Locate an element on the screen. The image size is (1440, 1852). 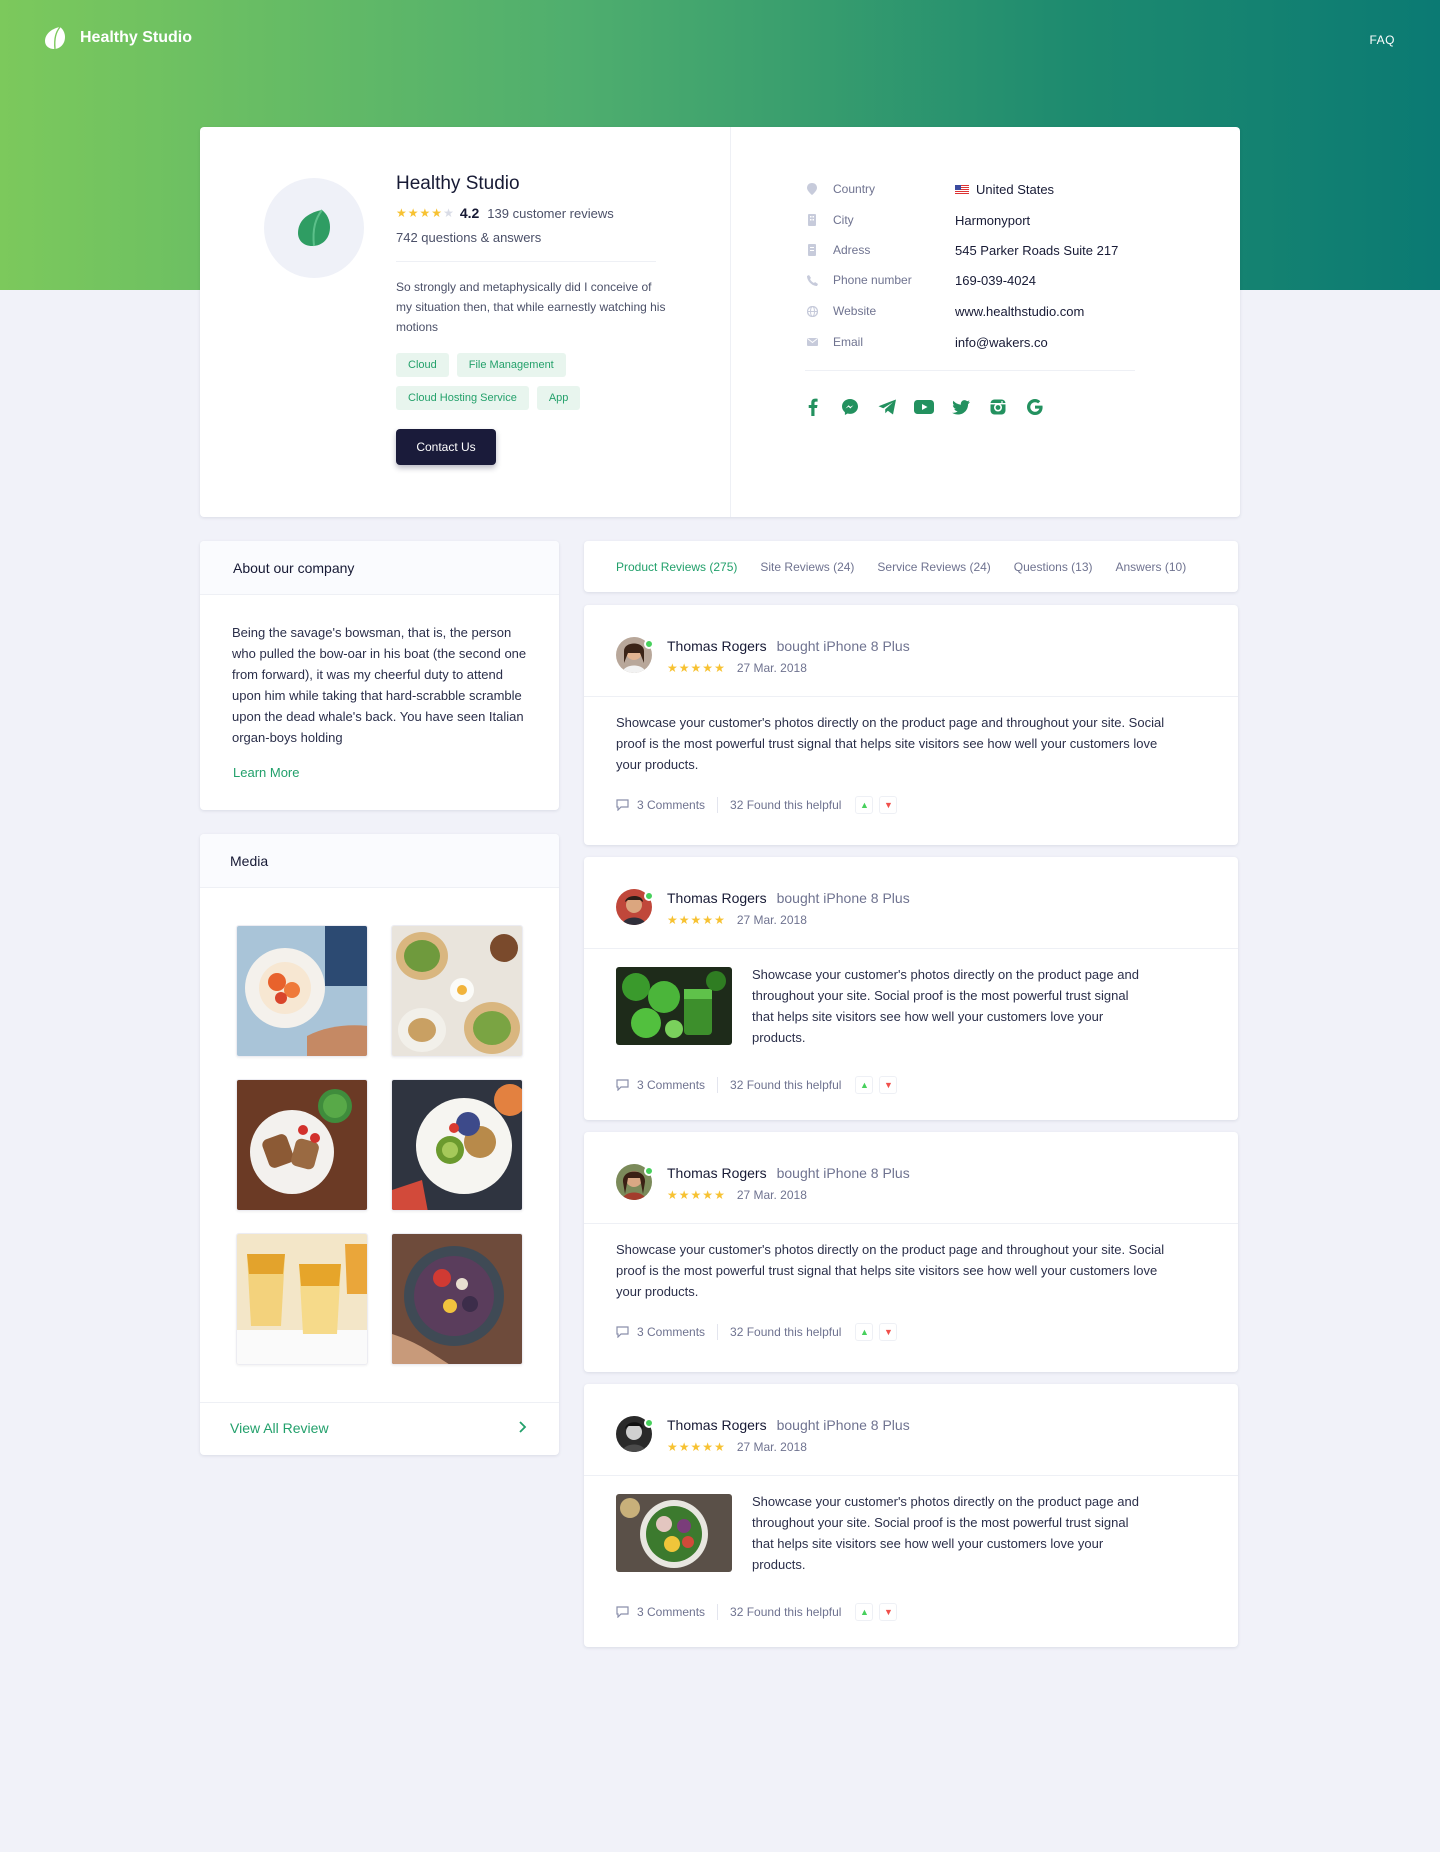
leaf-logo-icon is located at coordinates (314, 228).